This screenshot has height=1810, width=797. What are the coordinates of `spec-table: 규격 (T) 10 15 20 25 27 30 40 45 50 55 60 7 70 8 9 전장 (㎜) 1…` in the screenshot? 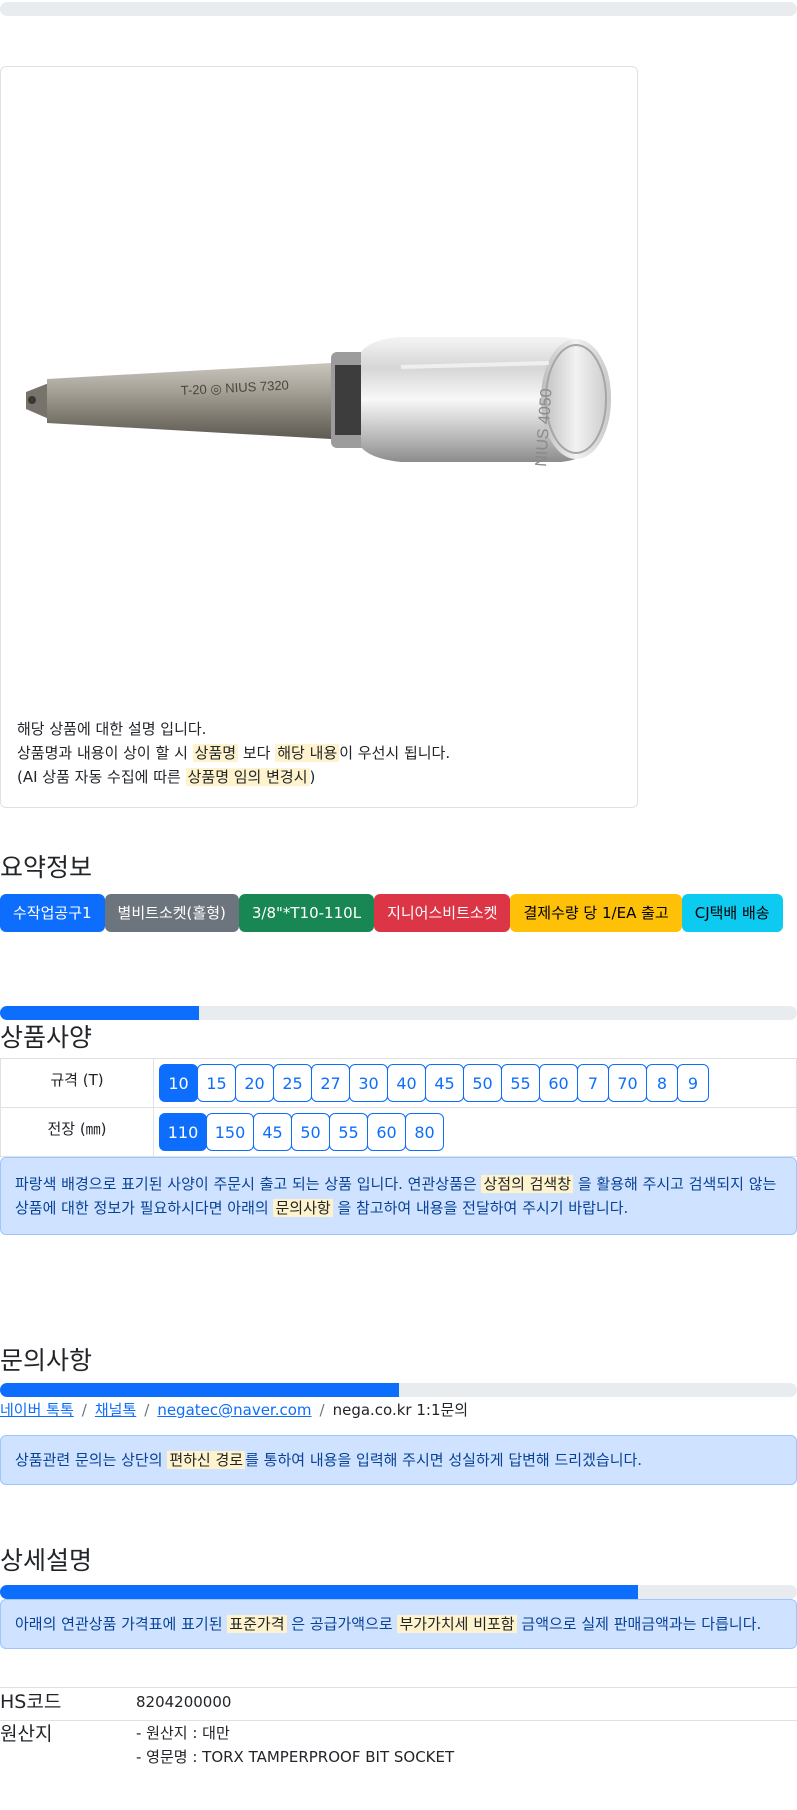 It's located at (398, 1107).